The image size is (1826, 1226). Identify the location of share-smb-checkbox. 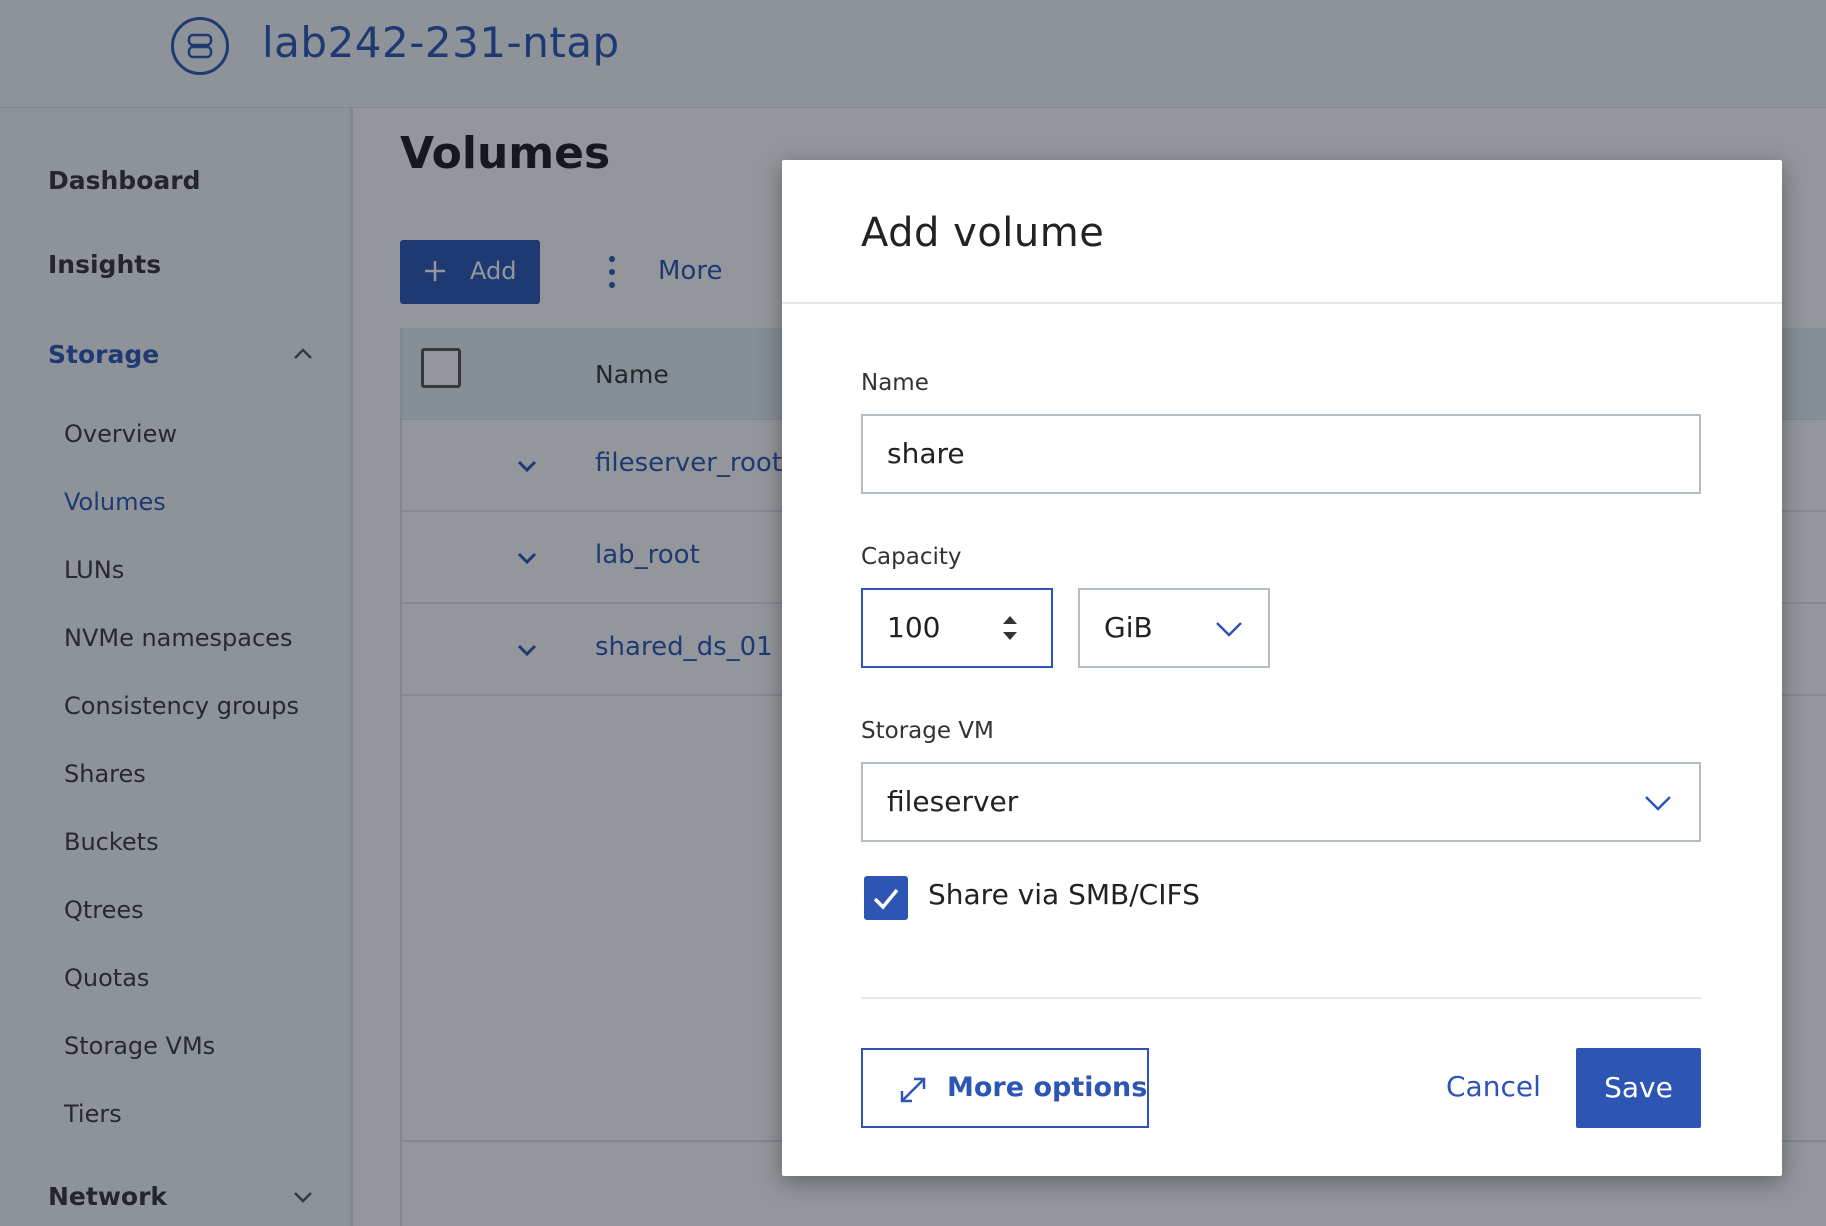
(886, 898).